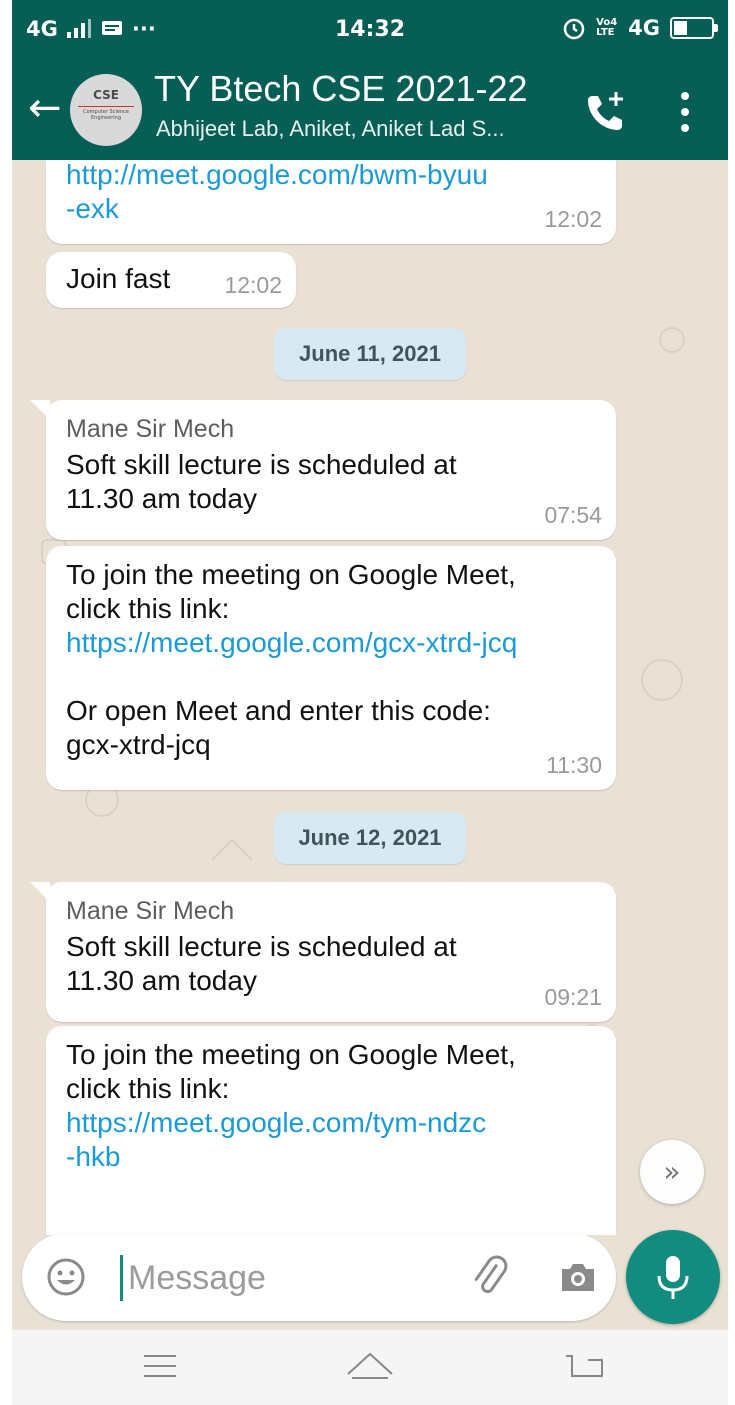  What do you see at coordinates (370, 30) in the screenshot?
I see `status-bar: 4G ··· 14:32 Vo4 LTE 4G` at bounding box center [370, 30].